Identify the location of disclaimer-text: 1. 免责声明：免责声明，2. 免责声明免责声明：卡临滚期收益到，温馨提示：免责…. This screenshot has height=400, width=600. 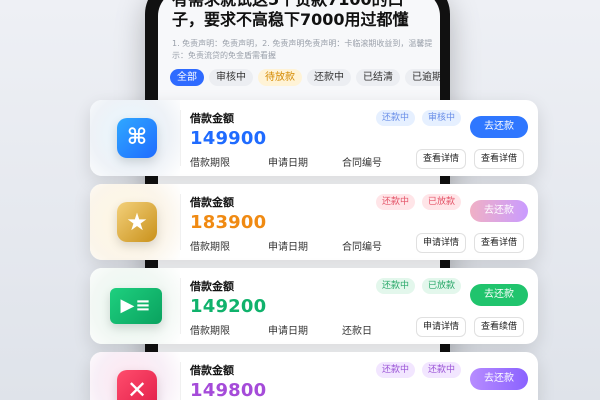
(302, 49).